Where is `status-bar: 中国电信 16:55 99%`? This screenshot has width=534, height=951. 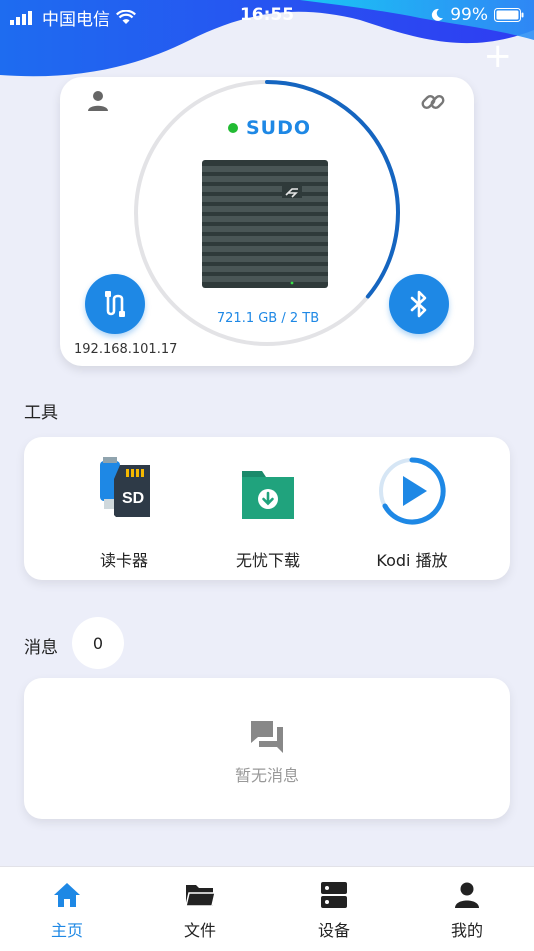
status-bar: 中国电信 16:55 99% is located at coordinates (267, 15).